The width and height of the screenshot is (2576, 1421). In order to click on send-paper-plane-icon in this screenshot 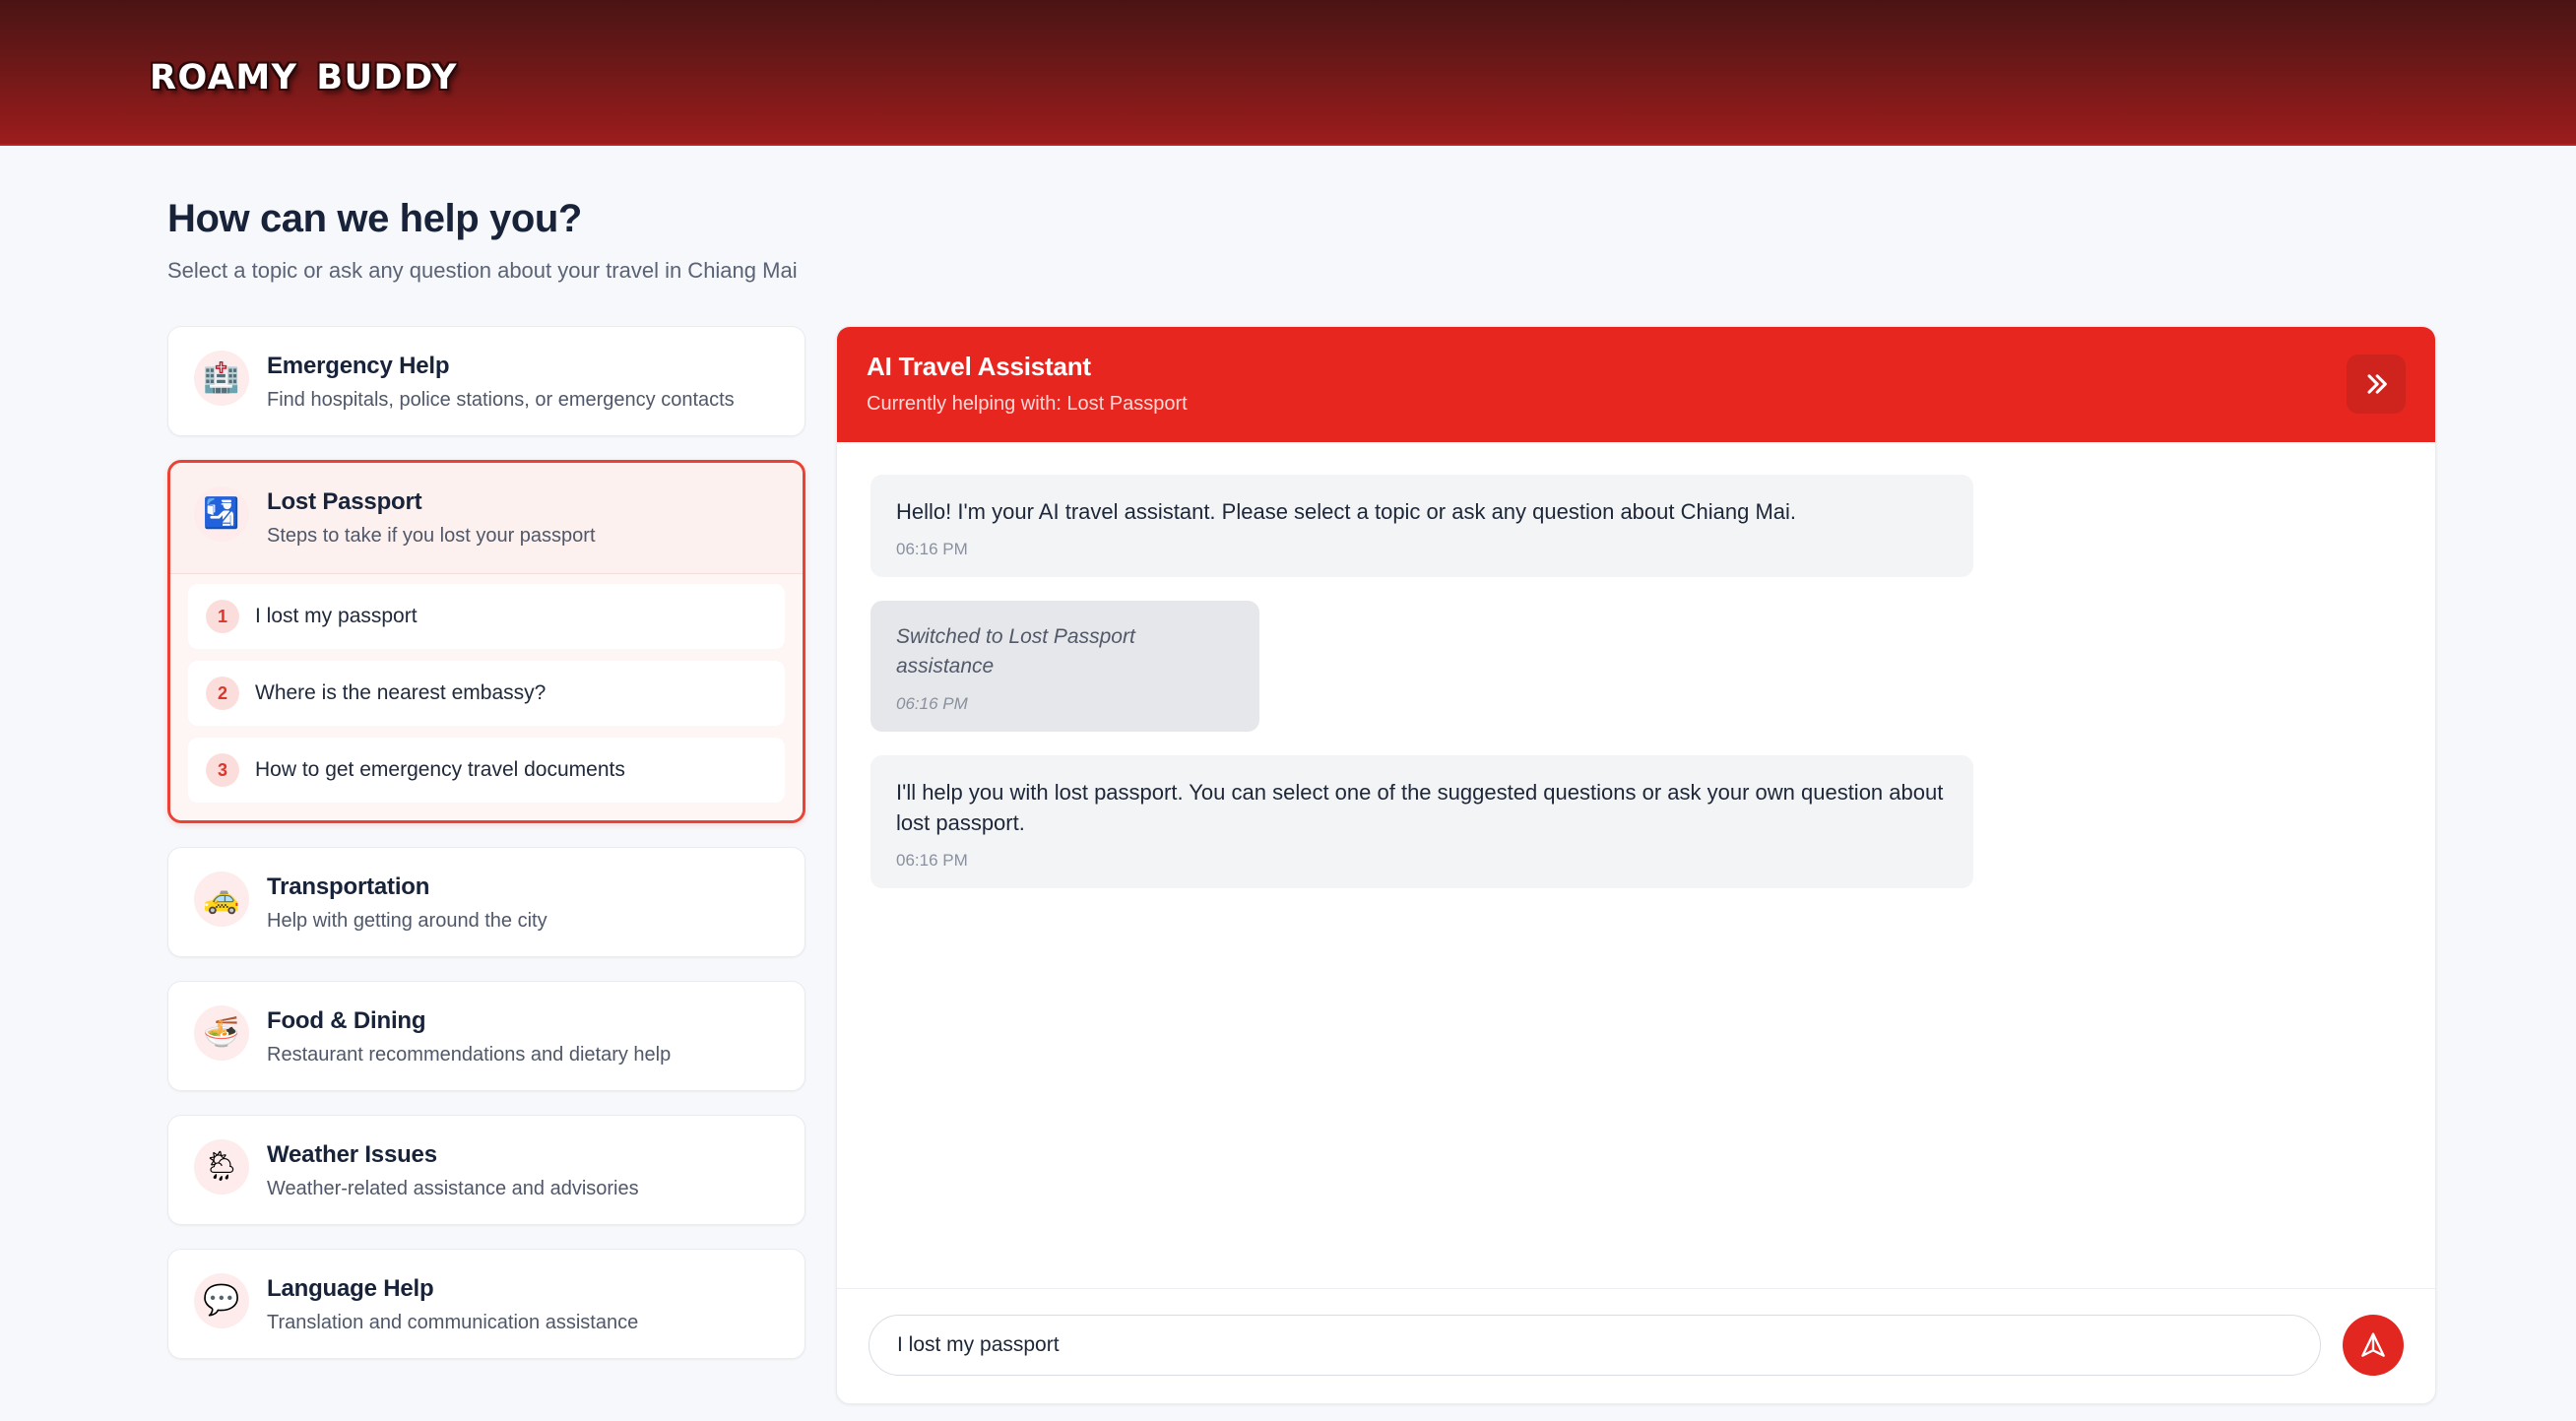, I will do `click(2373, 1344)`.